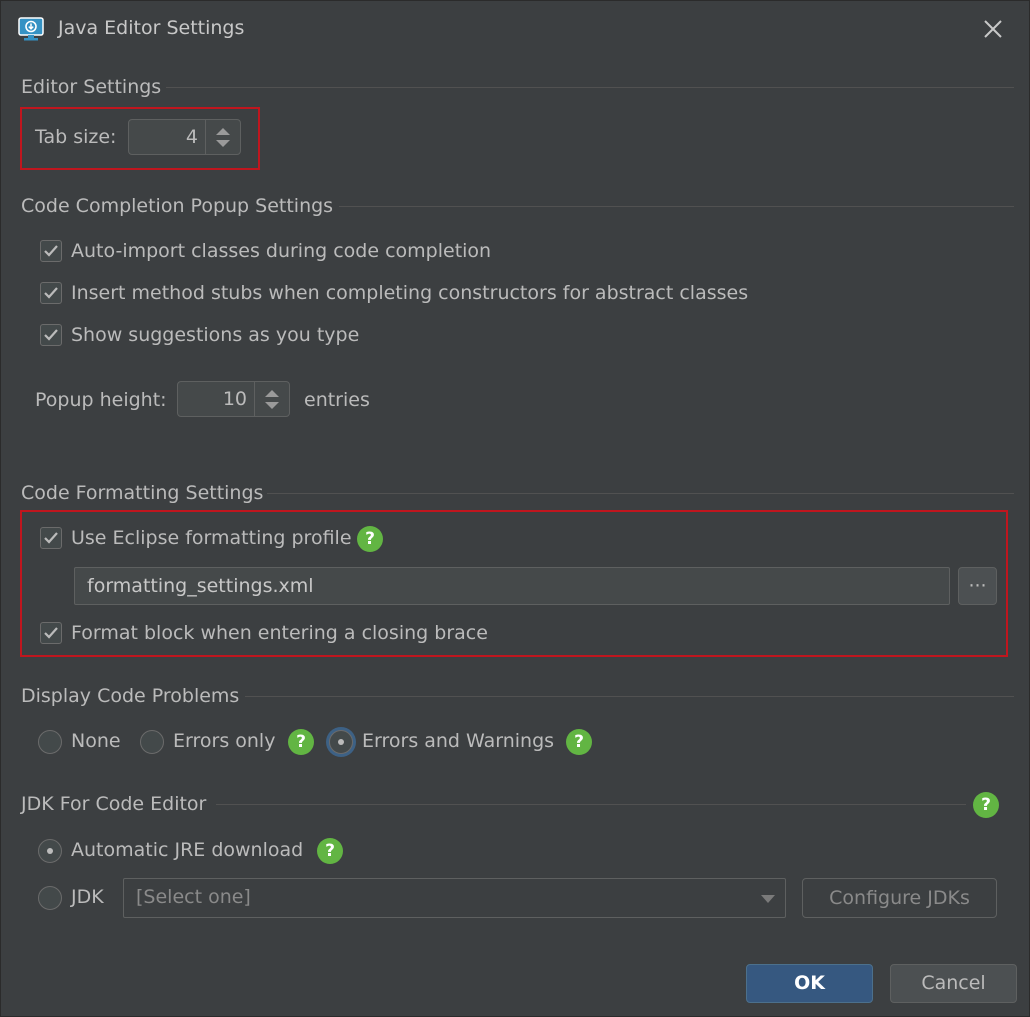  Describe the element at coordinates (993, 29) in the screenshot. I see `close-icon` at that location.